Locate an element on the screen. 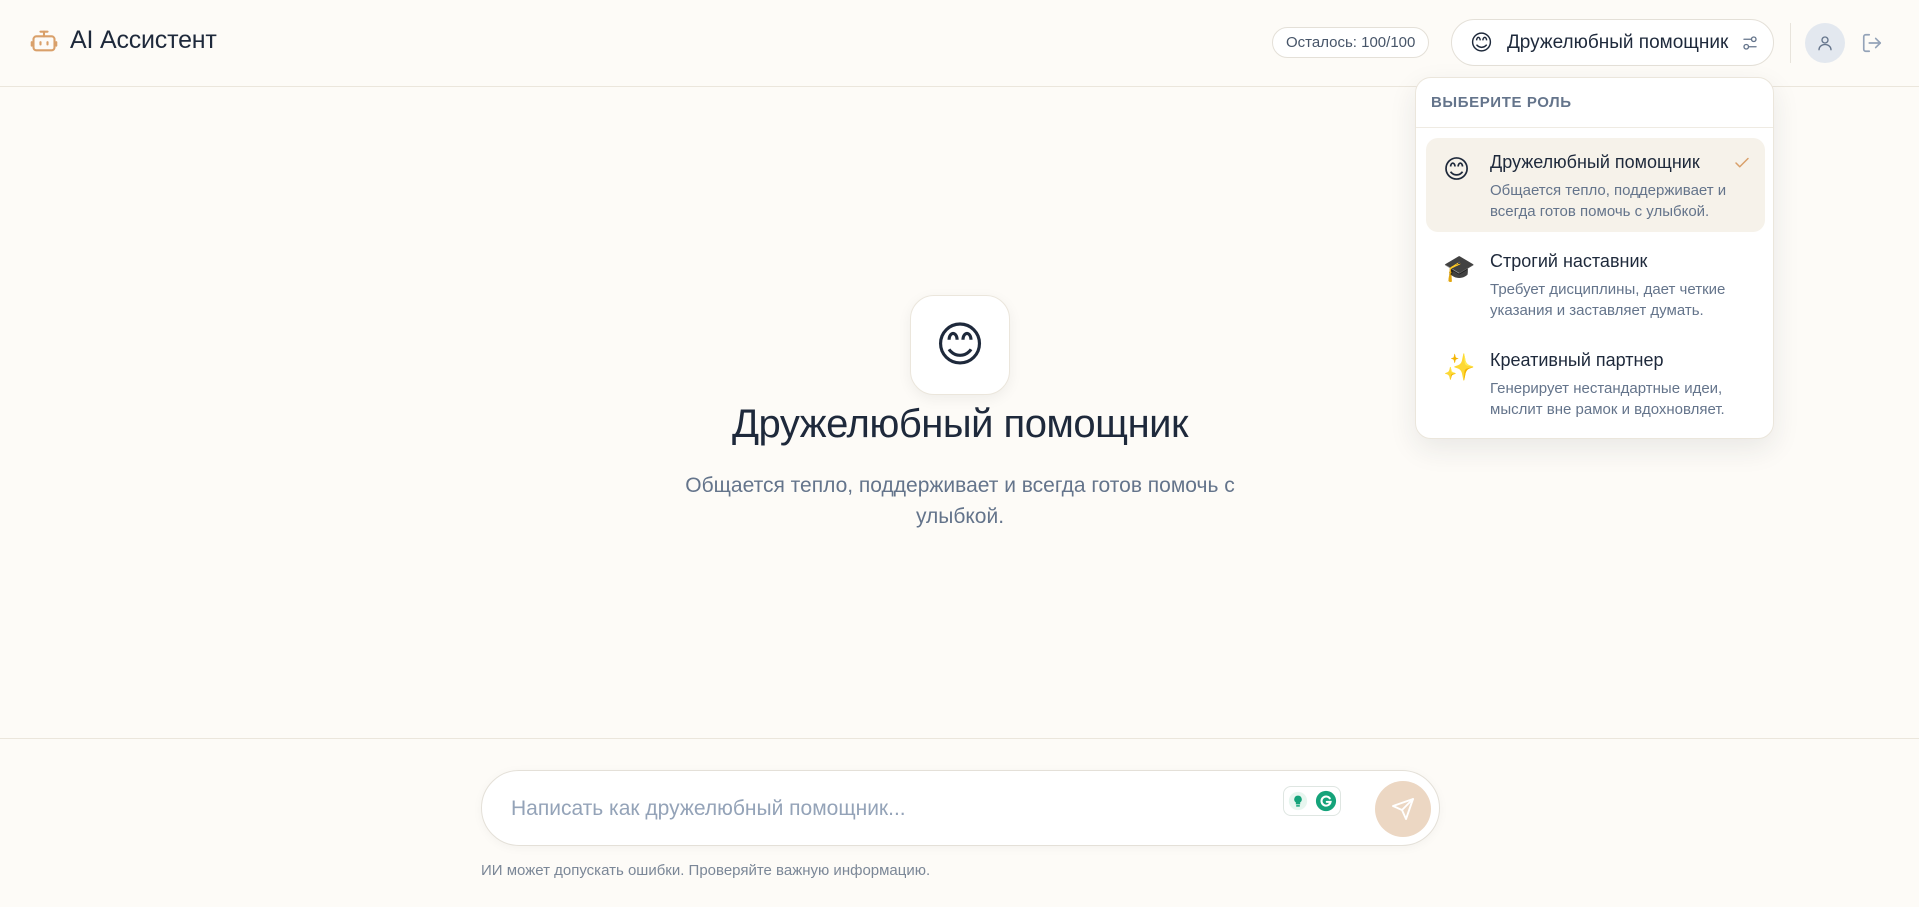 This screenshot has width=1919, height=907. send-button is located at coordinates (1403, 809).